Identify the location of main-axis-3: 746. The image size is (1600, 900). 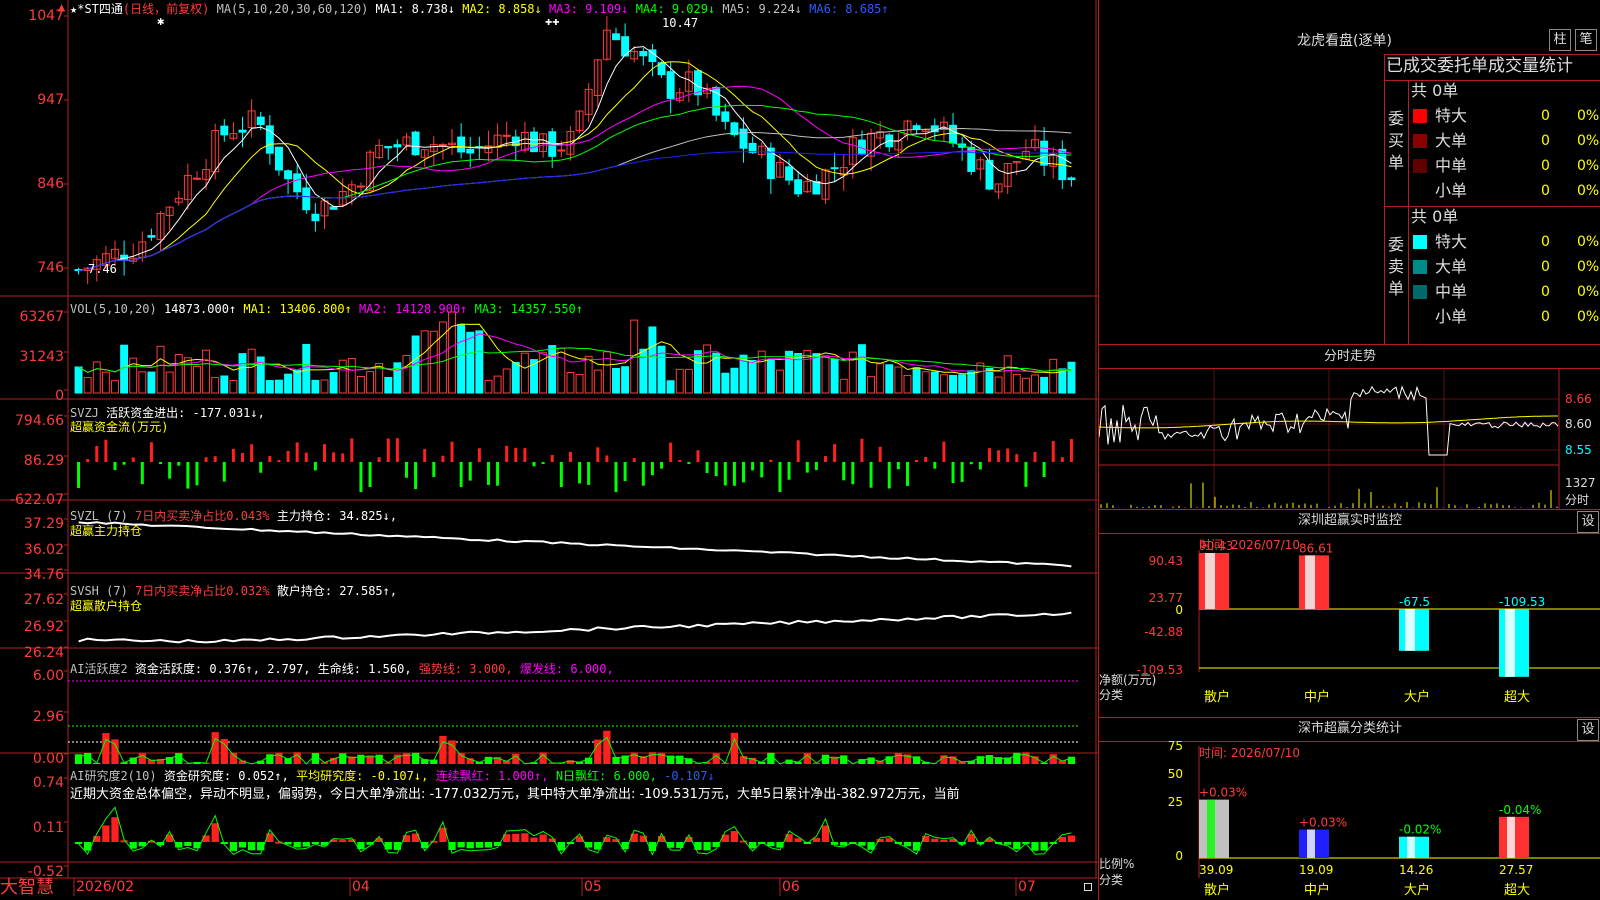
(50, 268).